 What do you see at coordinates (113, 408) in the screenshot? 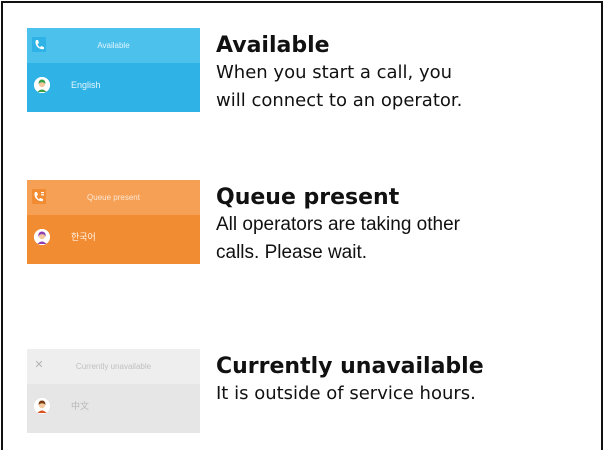
I see `card-body: 中文` at bounding box center [113, 408].